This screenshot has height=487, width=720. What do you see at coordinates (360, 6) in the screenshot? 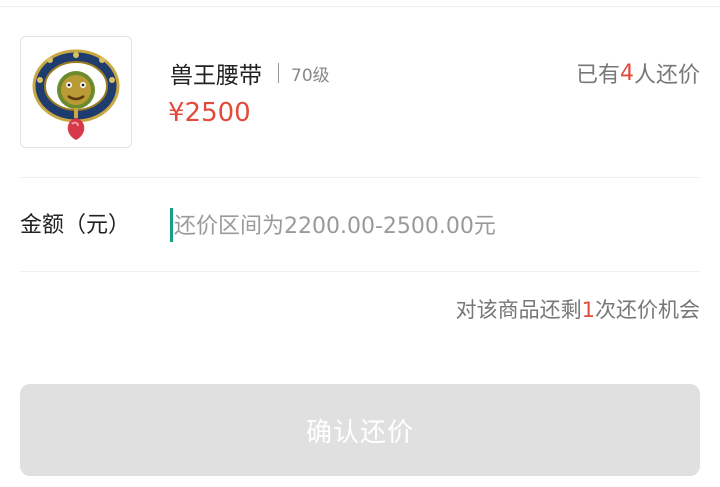
I see `top-divider` at bounding box center [360, 6].